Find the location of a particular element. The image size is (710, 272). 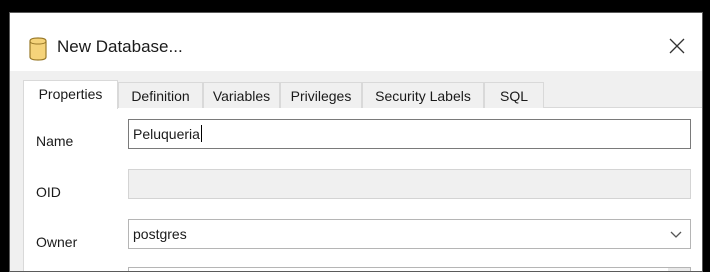

database-icon is located at coordinates (38, 49).